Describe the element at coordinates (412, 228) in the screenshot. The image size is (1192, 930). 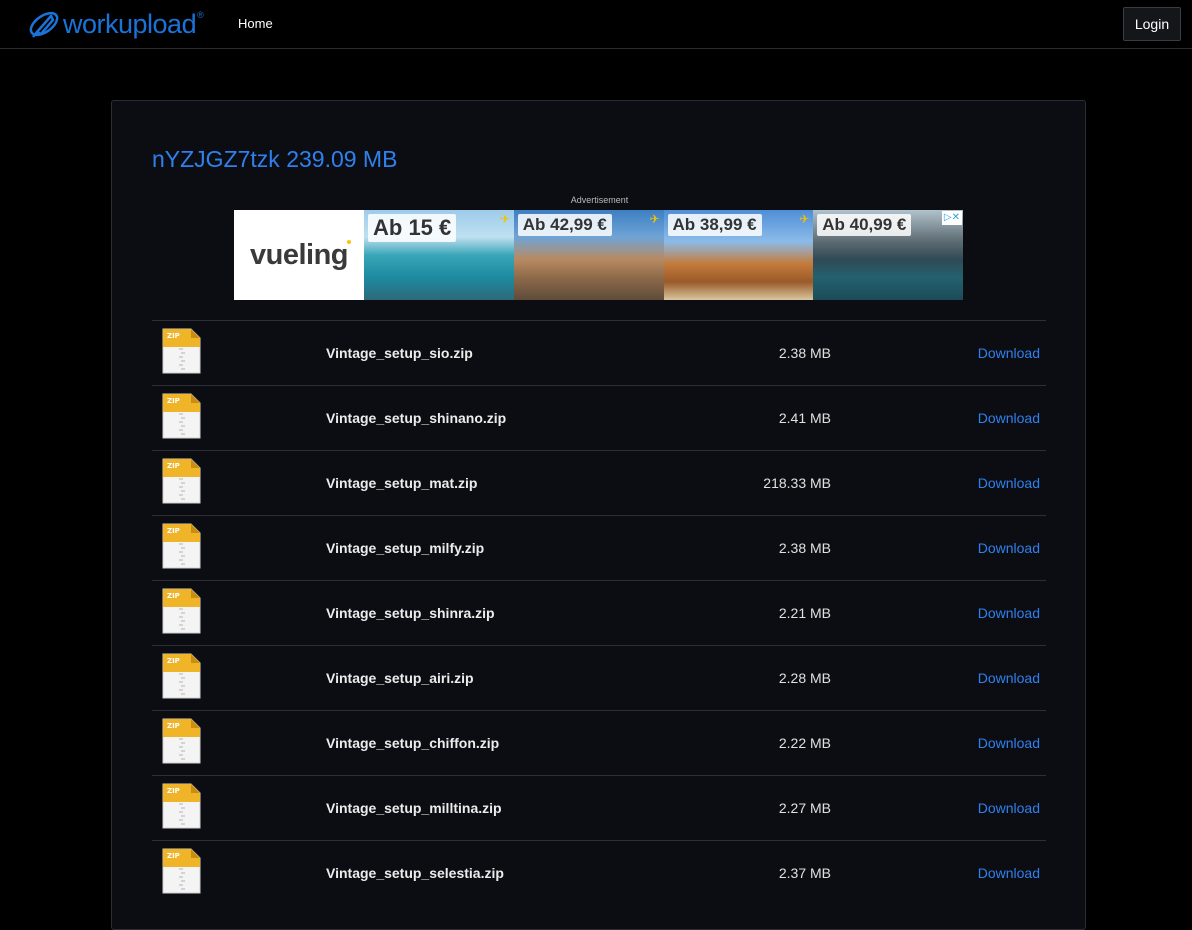
I see `ad-price: Ab 15 €` at that location.